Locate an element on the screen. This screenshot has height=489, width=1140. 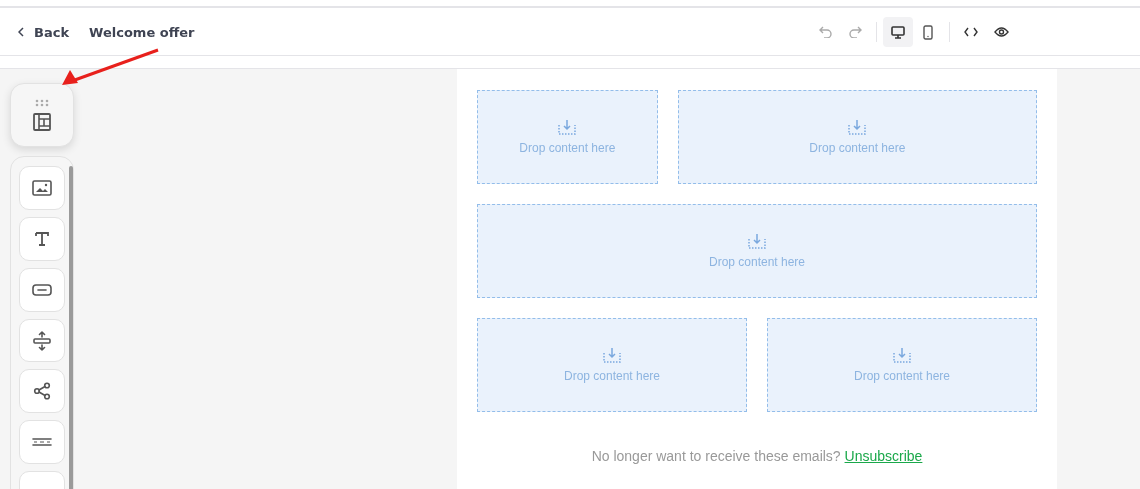
code-icon is located at coordinates (971, 32).